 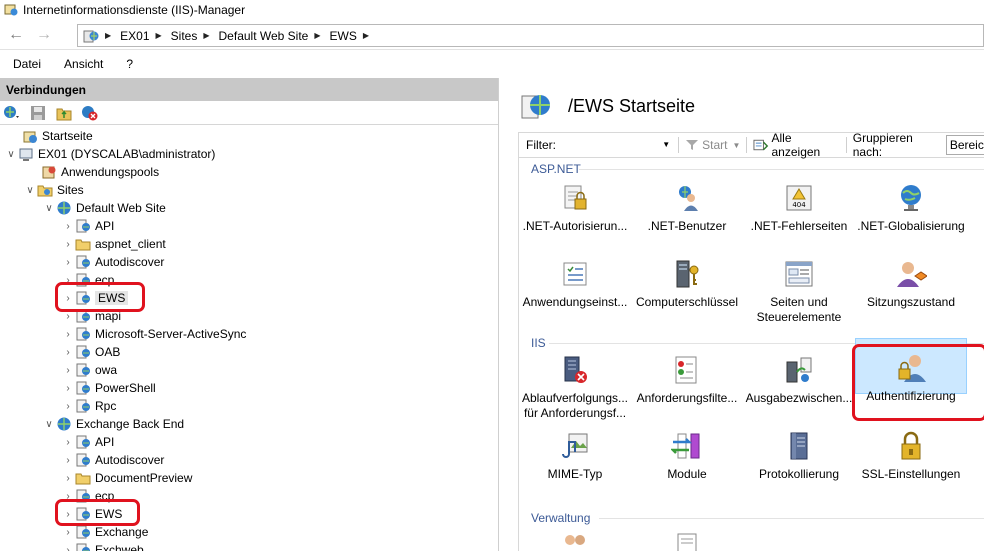 What do you see at coordinates (109, 388) in the screenshot?
I see `tree-item-powershell: › PowerShell` at bounding box center [109, 388].